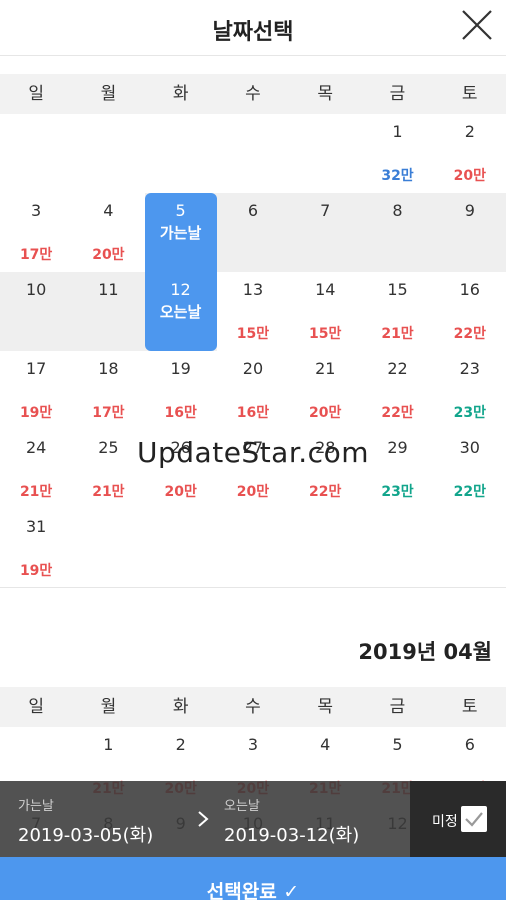 The height and width of the screenshot is (900, 506). I want to click on day-number: 7, so click(325, 210).